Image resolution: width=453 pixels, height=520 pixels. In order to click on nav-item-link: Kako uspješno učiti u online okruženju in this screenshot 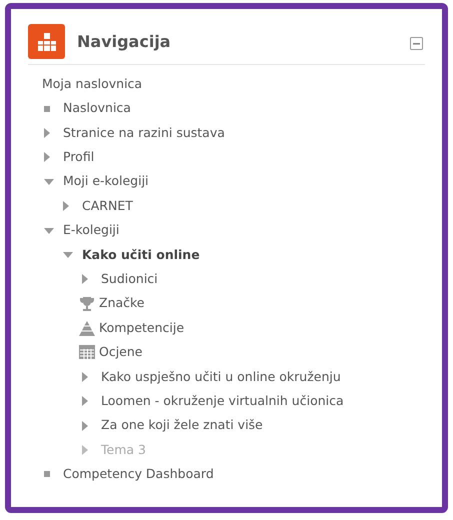, I will do `click(221, 377)`.